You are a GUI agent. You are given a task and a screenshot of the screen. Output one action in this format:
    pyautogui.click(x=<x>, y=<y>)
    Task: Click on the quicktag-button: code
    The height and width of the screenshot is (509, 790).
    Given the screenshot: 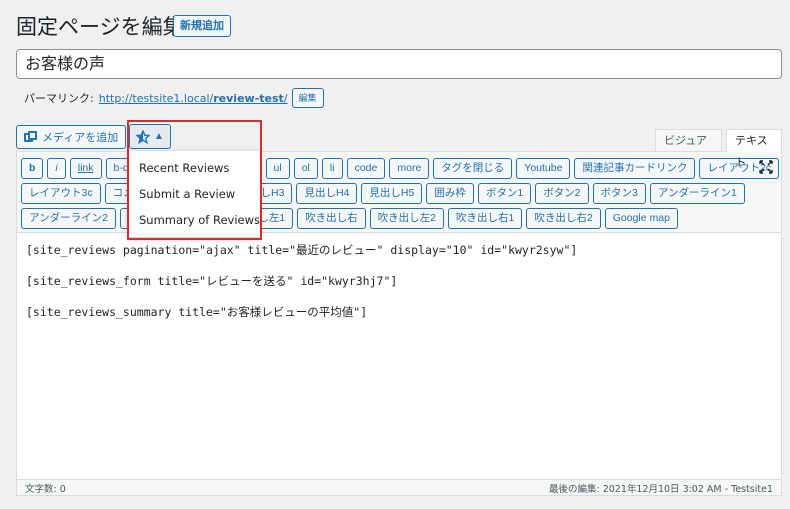 What is the action you would take?
    pyautogui.click(x=366, y=168)
    